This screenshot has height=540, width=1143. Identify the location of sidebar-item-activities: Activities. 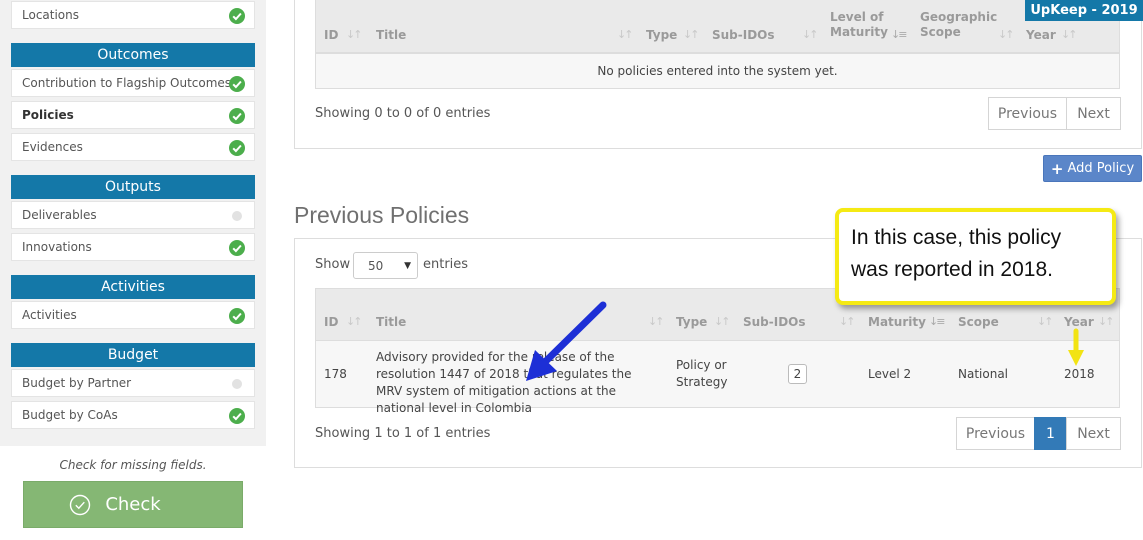
(133, 315).